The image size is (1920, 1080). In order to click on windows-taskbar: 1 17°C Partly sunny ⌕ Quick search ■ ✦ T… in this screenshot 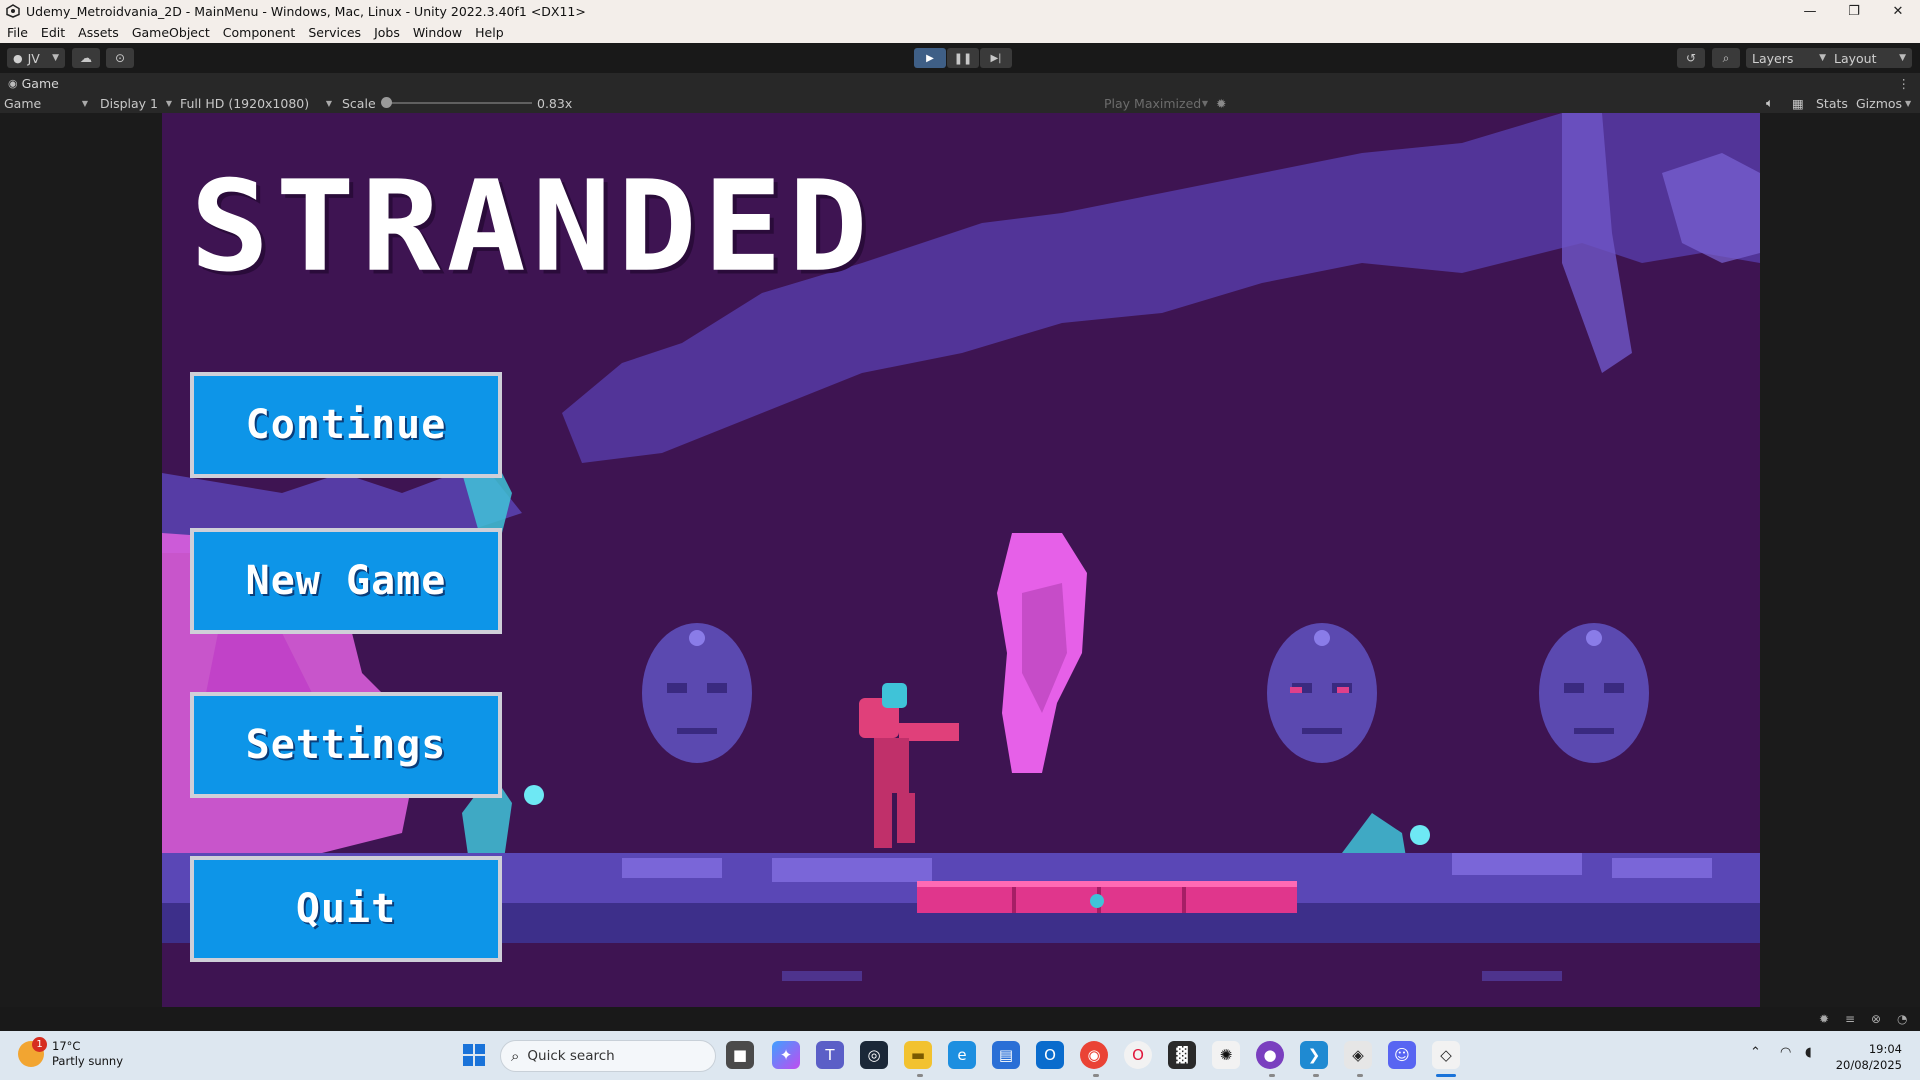, I will do `click(960, 1055)`.